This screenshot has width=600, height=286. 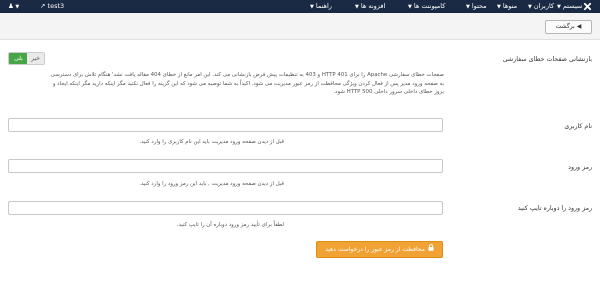 I want to click on username-label: نام کاربری, so click(x=578, y=126).